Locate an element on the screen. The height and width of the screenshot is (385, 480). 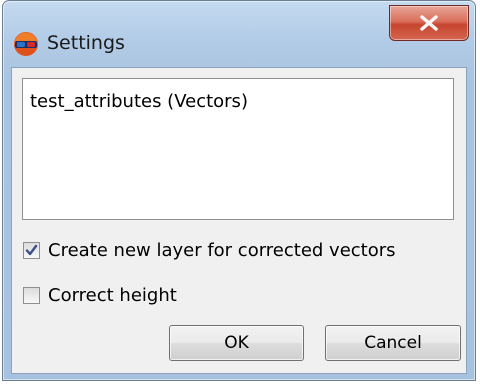
cancel-button: Cancel is located at coordinates (393, 343).